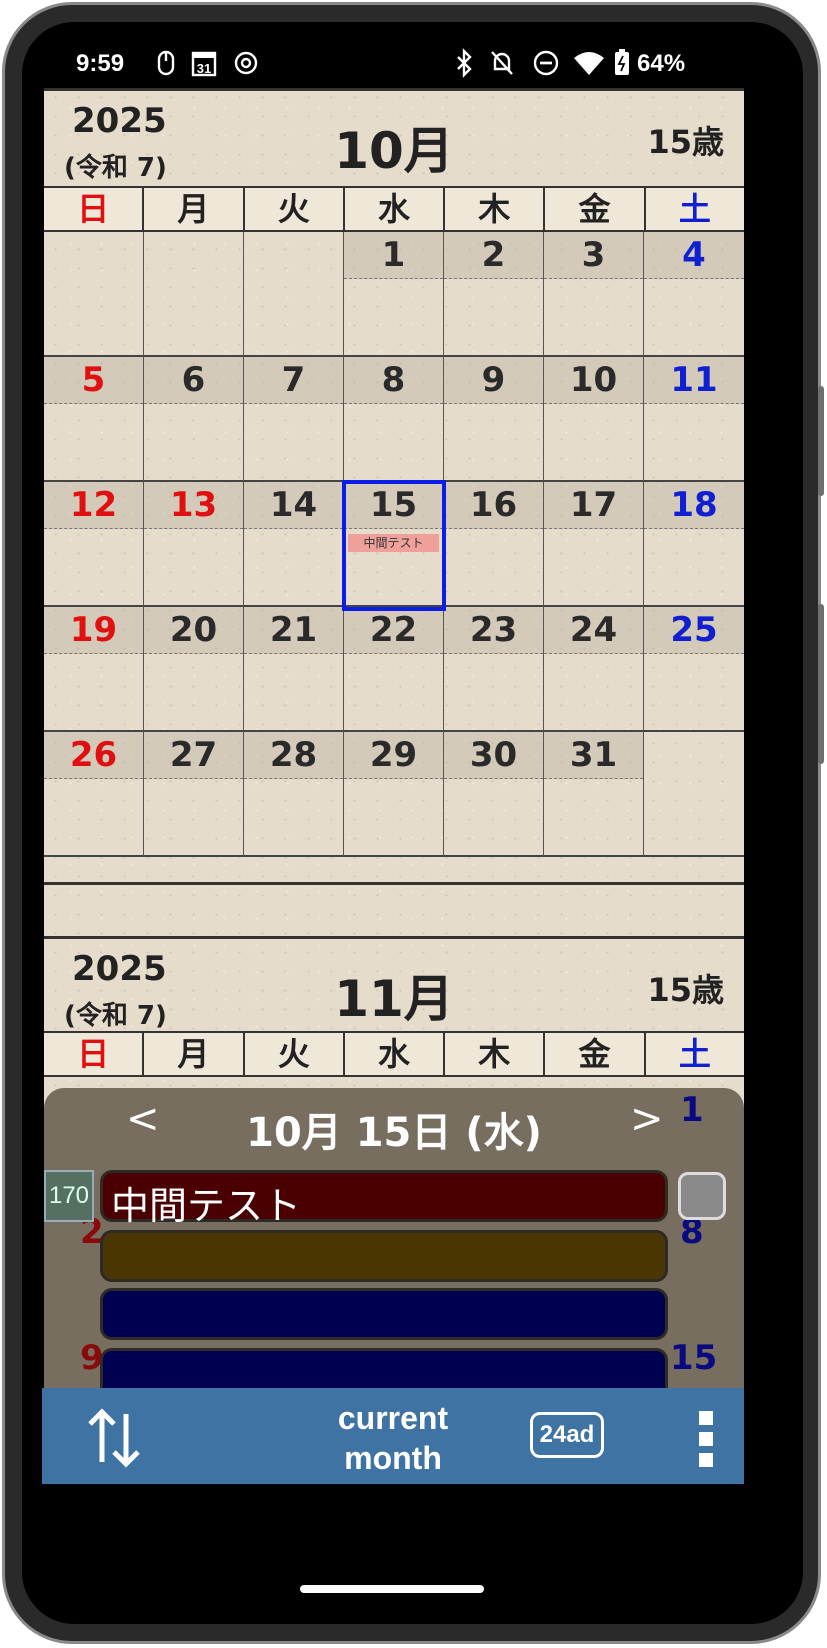 This screenshot has width=827, height=1648. Describe the element at coordinates (294, 669) in the screenshot. I see `day-cell: 21` at that location.